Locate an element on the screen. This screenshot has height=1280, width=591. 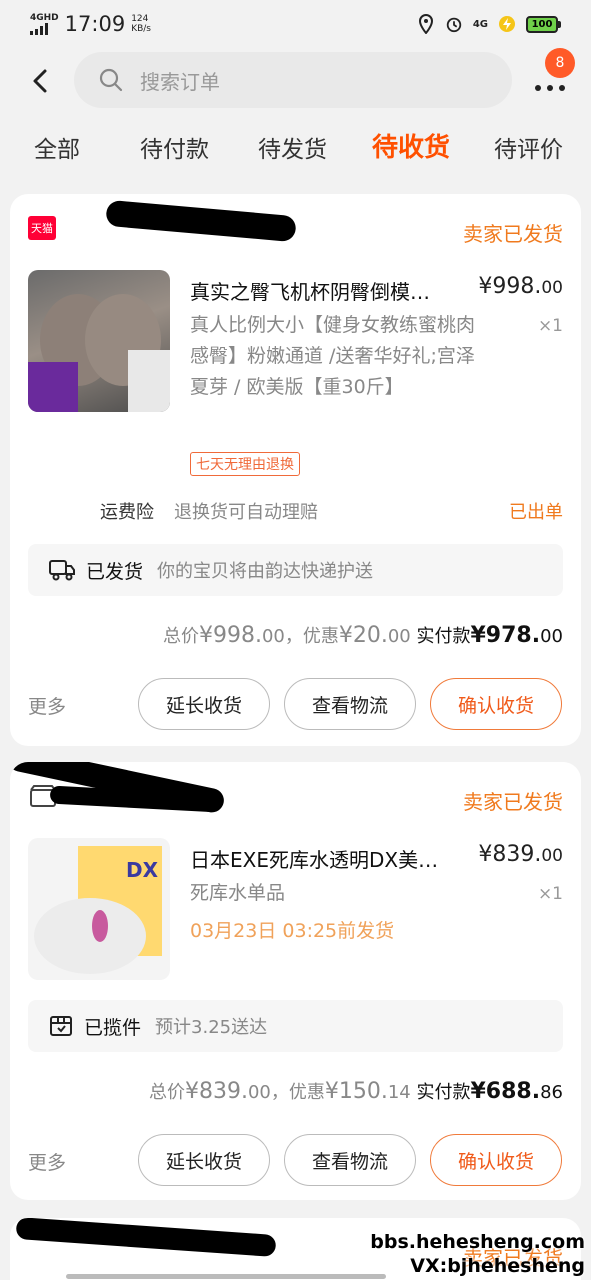
watermark: bbs.hehesheng.com VX:bjhehesheng is located at coordinates (477, 1254).